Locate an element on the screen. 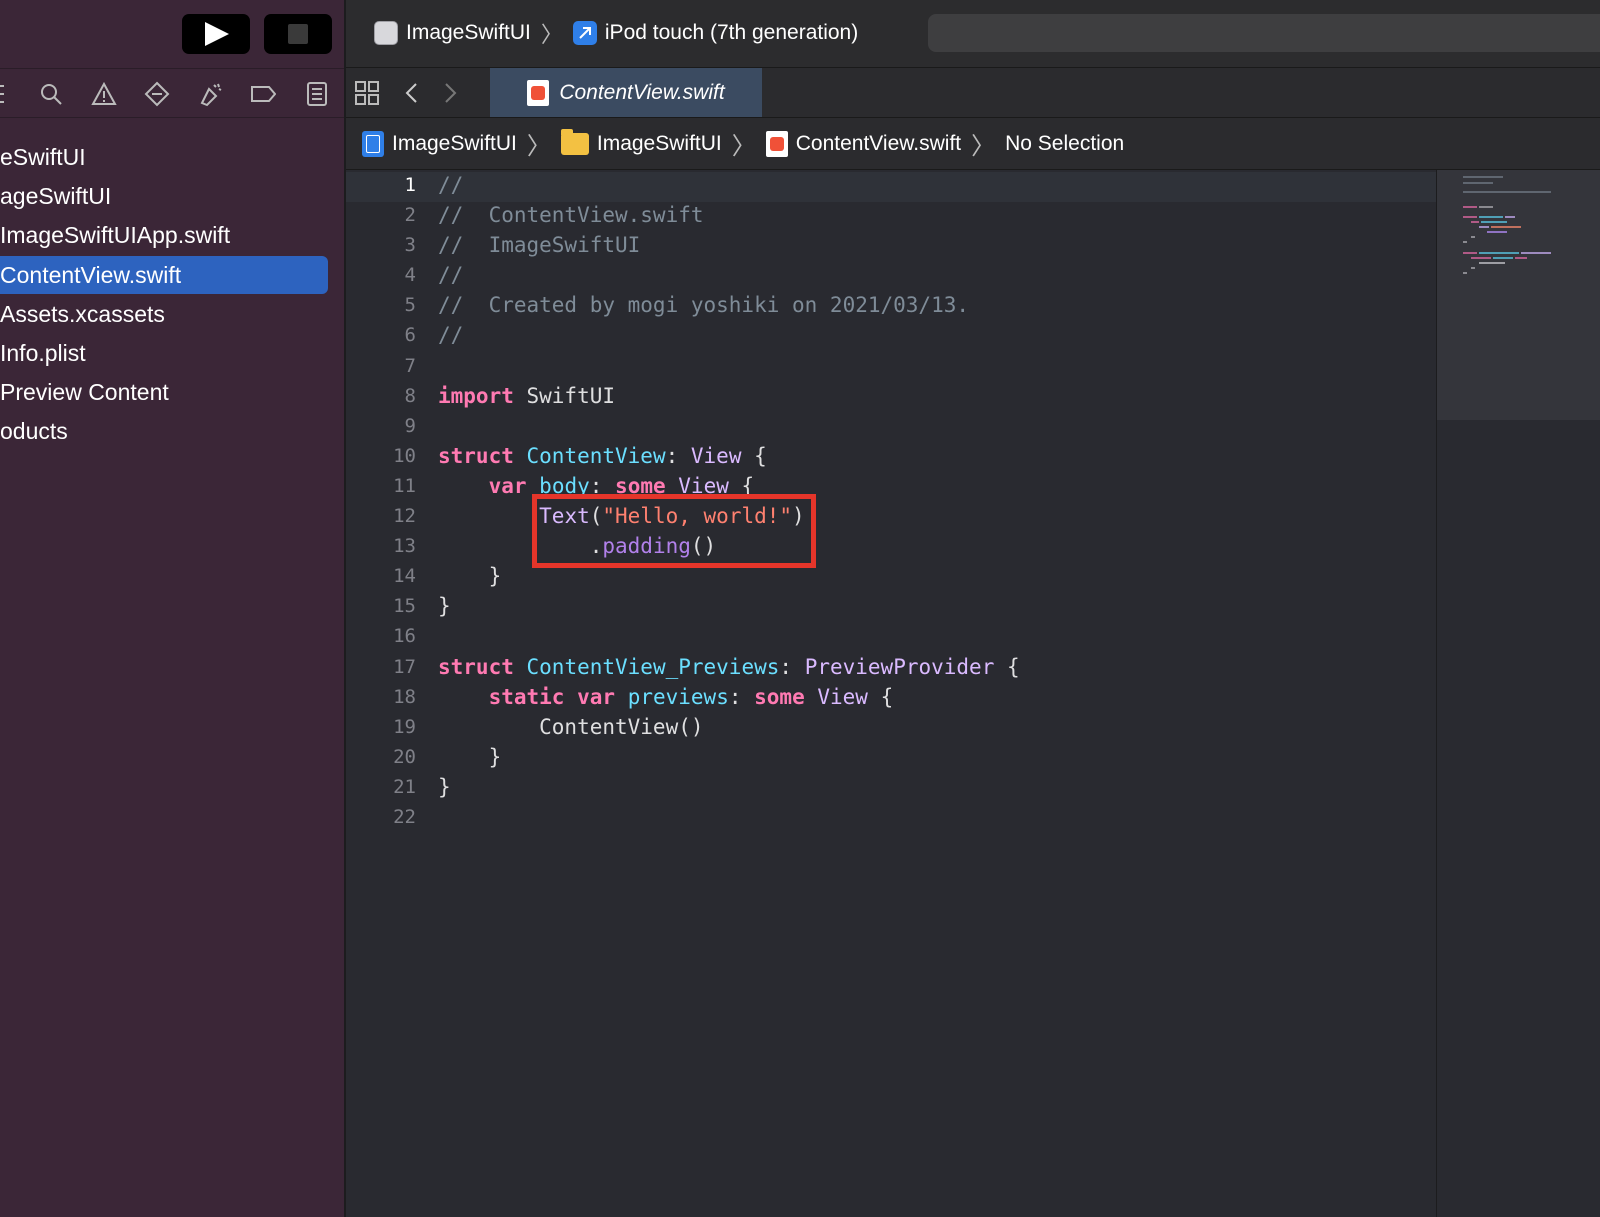  run-button is located at coordinates (216, 34).